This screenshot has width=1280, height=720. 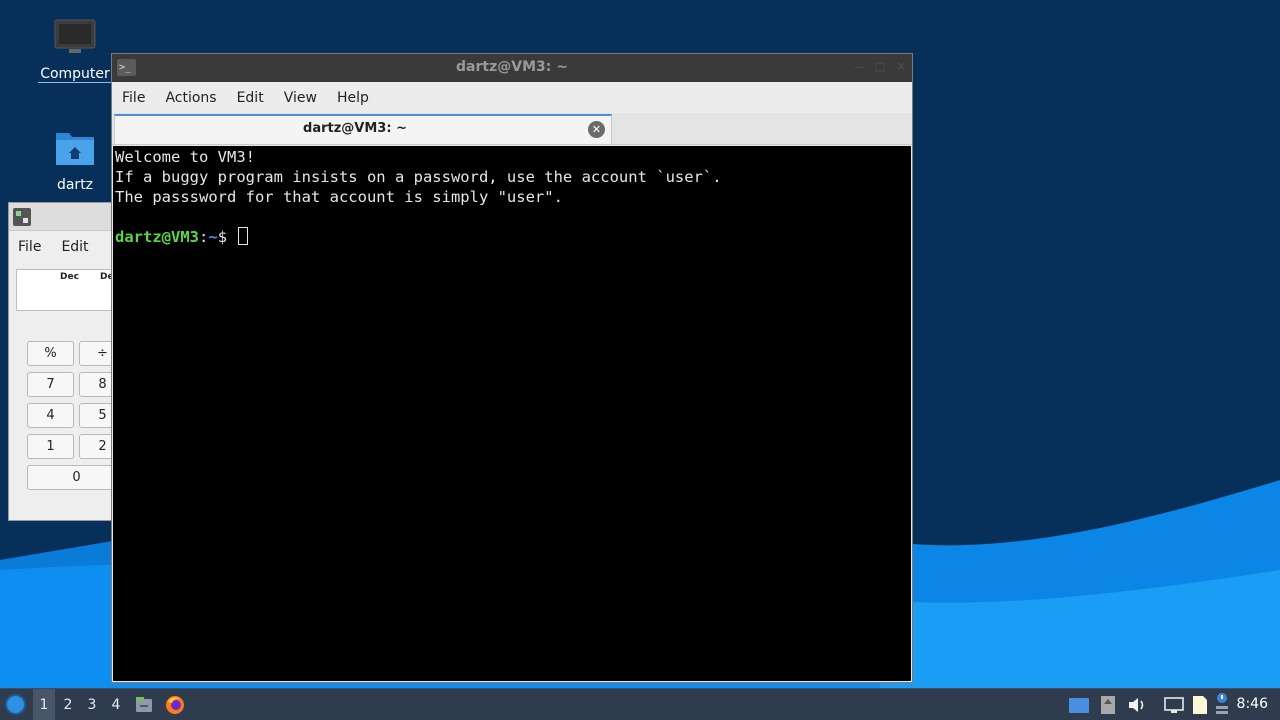 I want to click on calc-button-divide: ÷, so click(x=95, y=353).